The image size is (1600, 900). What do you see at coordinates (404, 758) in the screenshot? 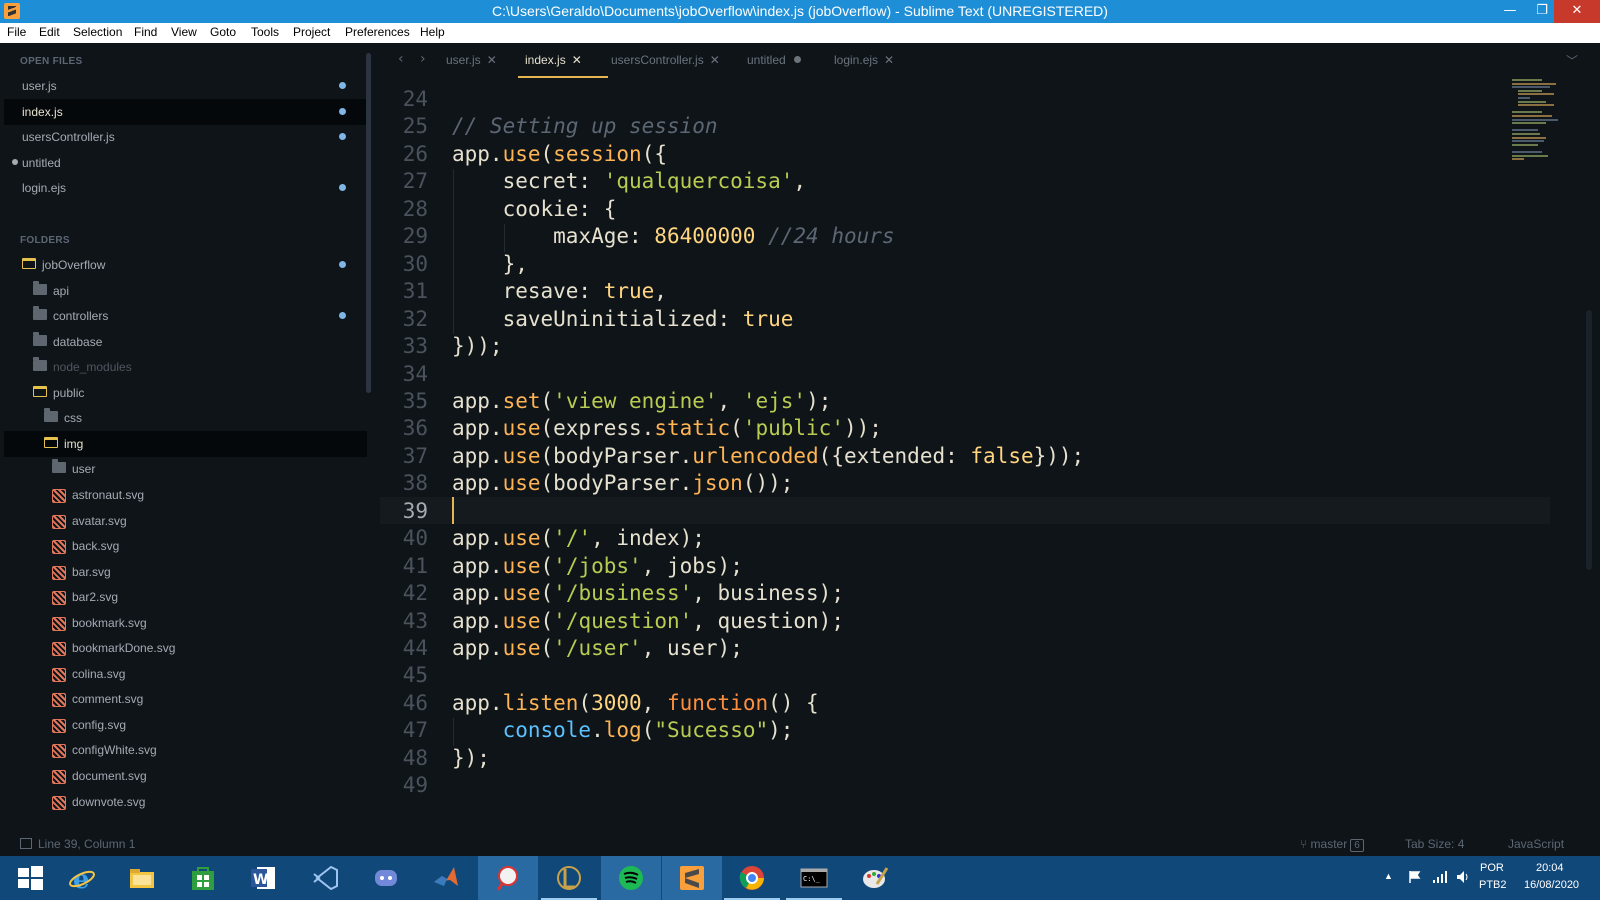
I see `line-number: 48` at bounding box center [404, 758].